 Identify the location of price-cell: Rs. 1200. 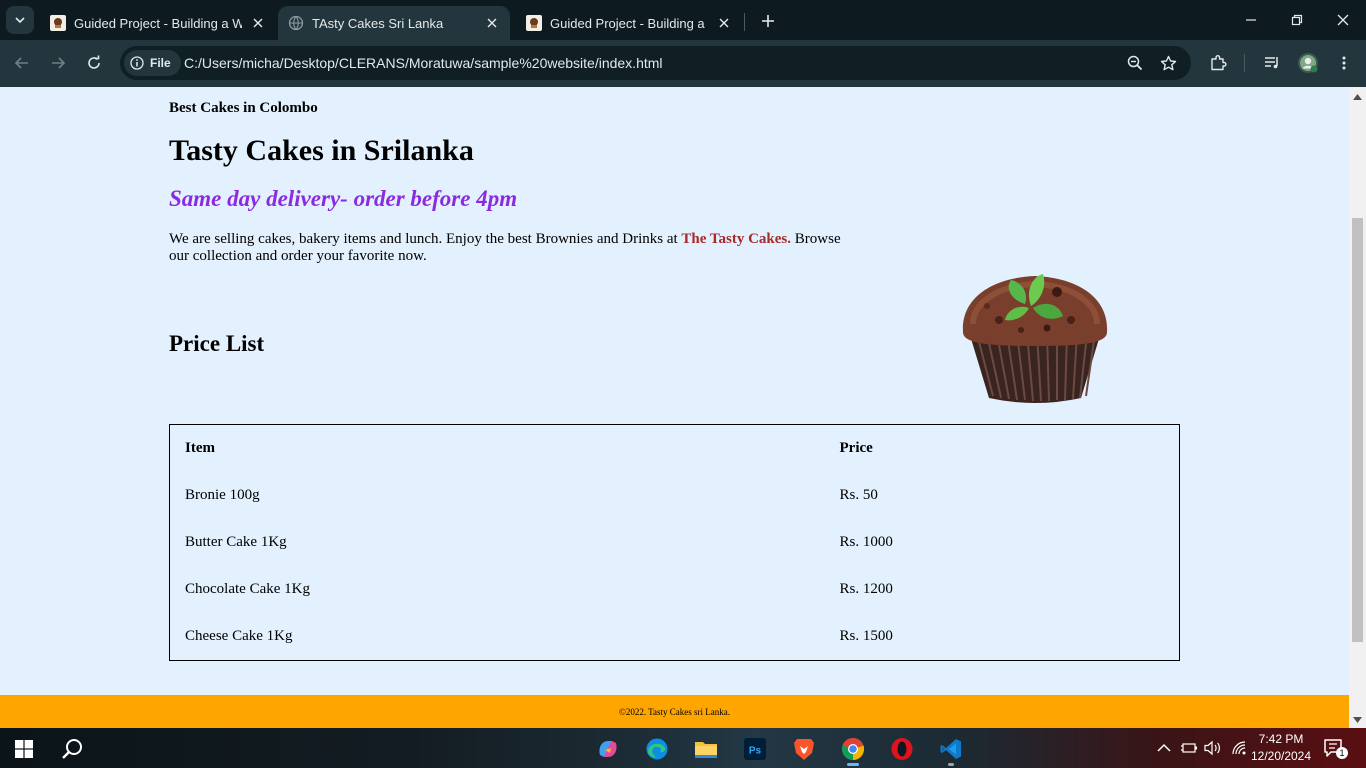
(866, 589).